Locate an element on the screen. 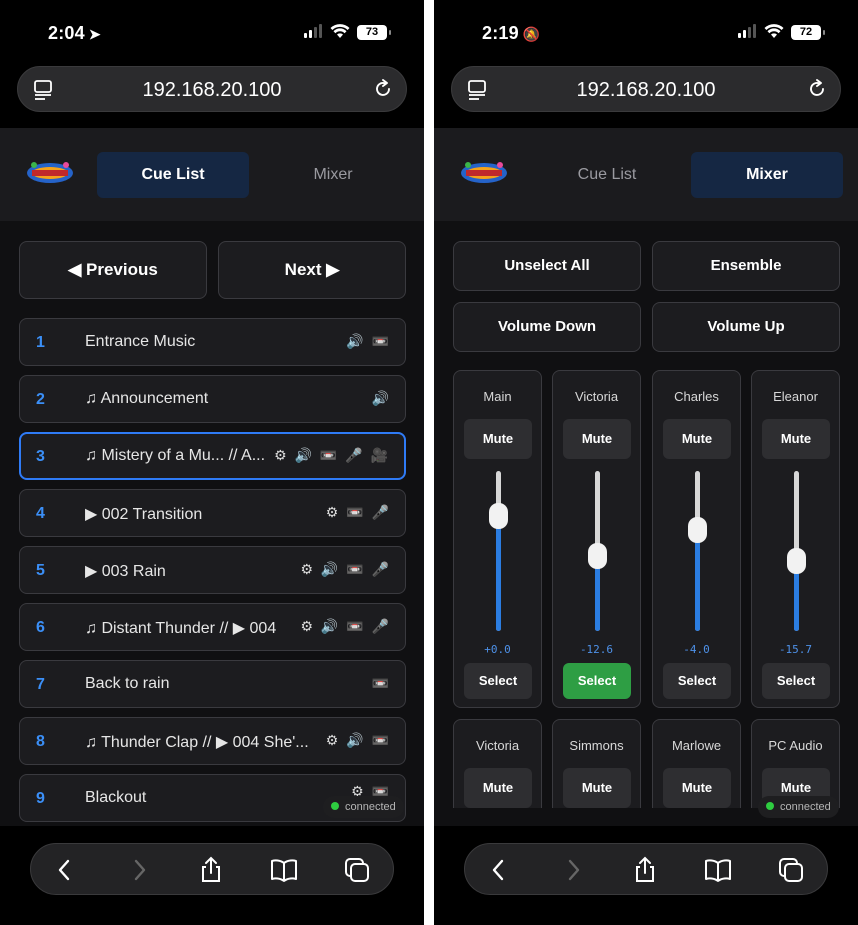 This screenshot has height=925, width=858. browser-address-area: 192.168.20.100 is located at coordinates (212, 95).